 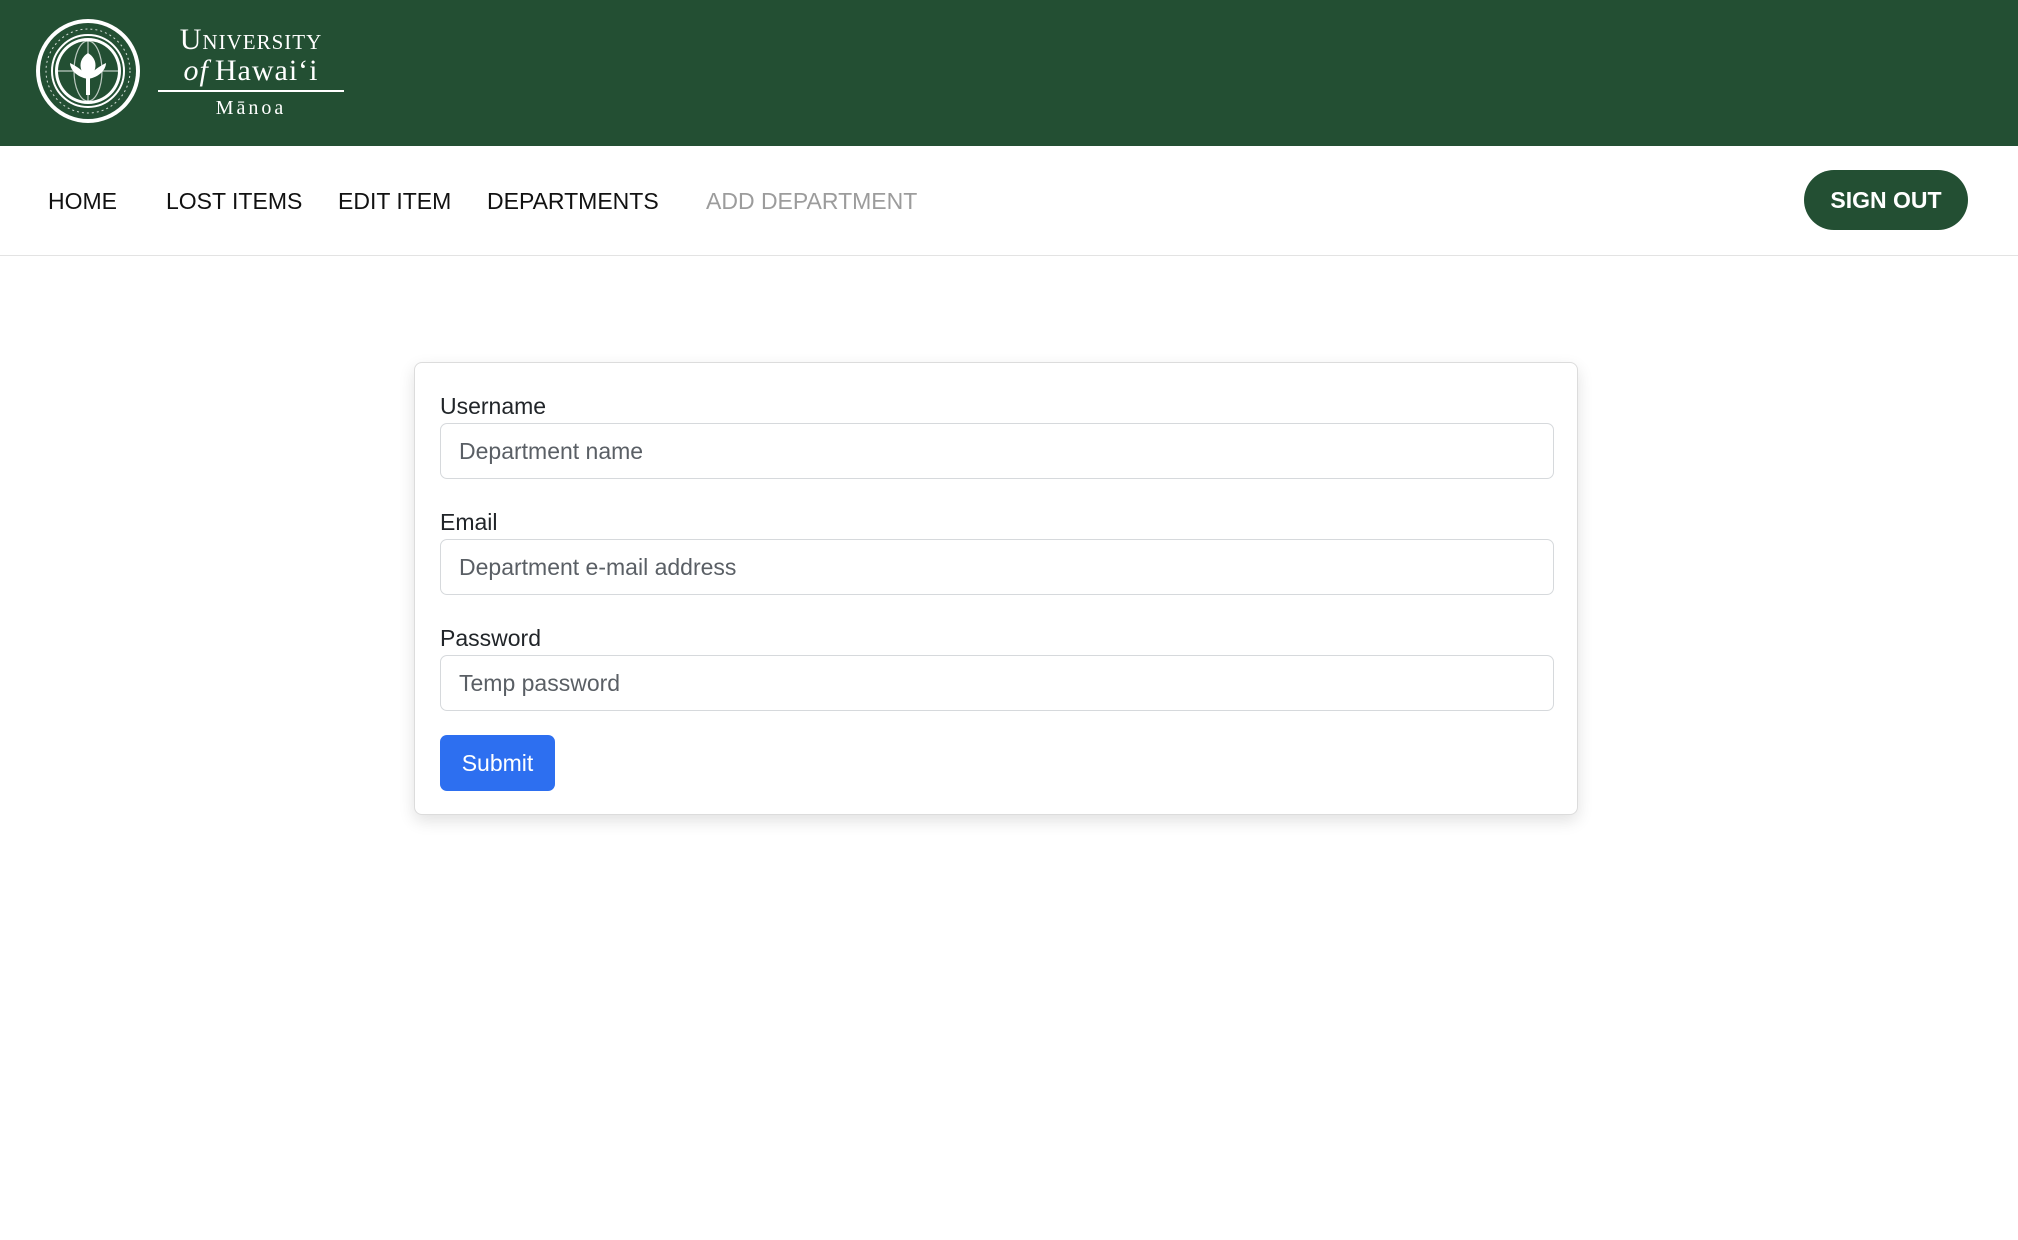 What do you see at coordinates (394, 201) in the screenshot?
I see `nav-edit-item: EDIT ITEM` at bounding box center [394, 201].